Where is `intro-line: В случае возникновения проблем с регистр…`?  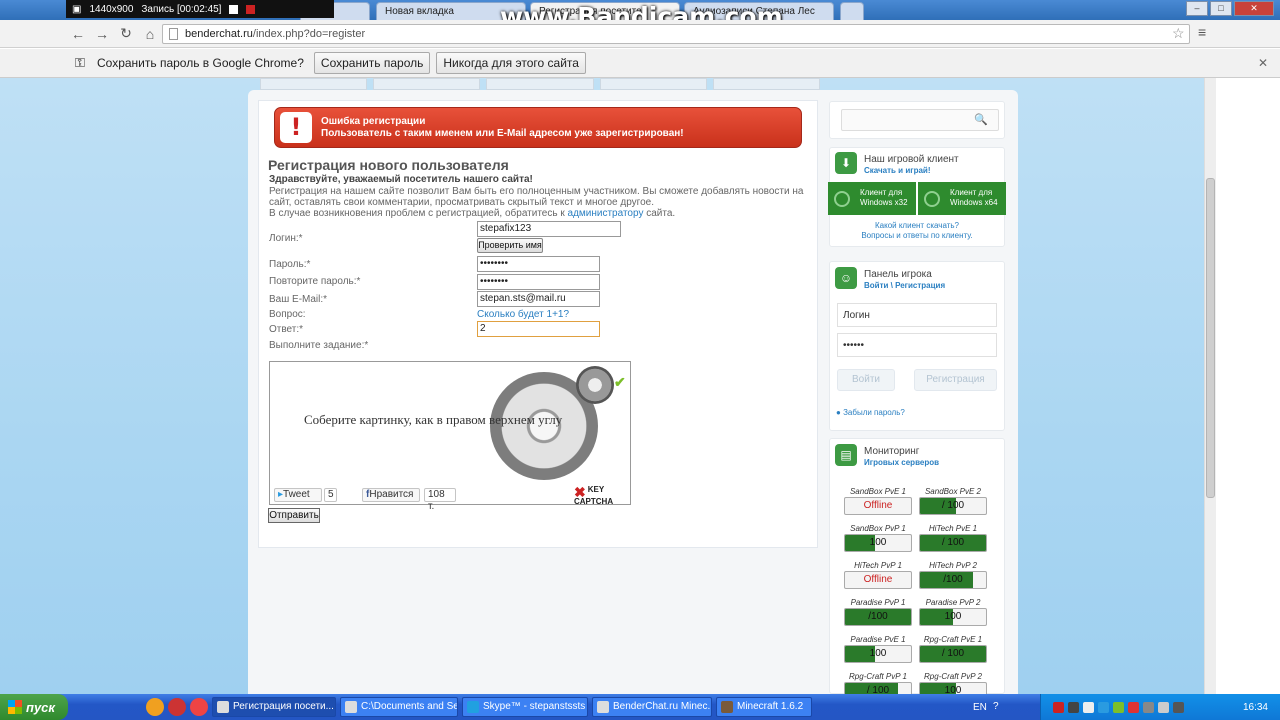 intro-line: В случае возникновения проблем с регистр… is located at coordinates (539, 213).